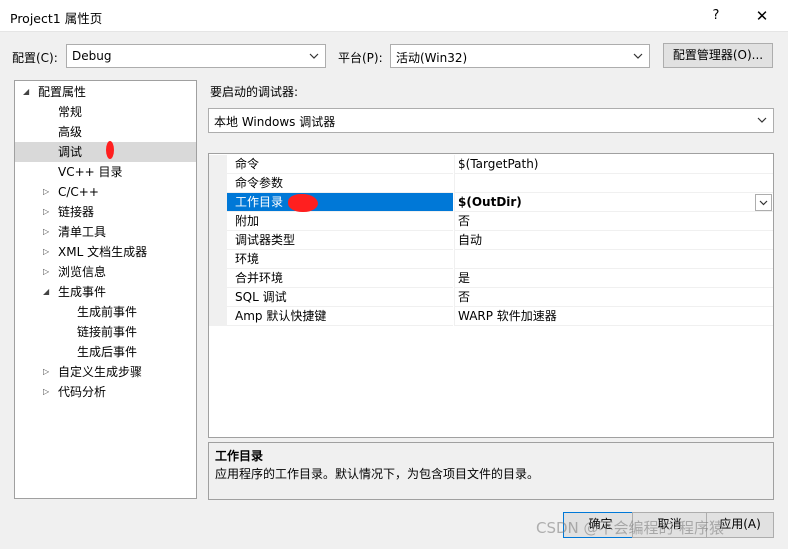 This screenshot has height=549, width=788. I want to click on config-label: 配置(C):, so click(35, 58).